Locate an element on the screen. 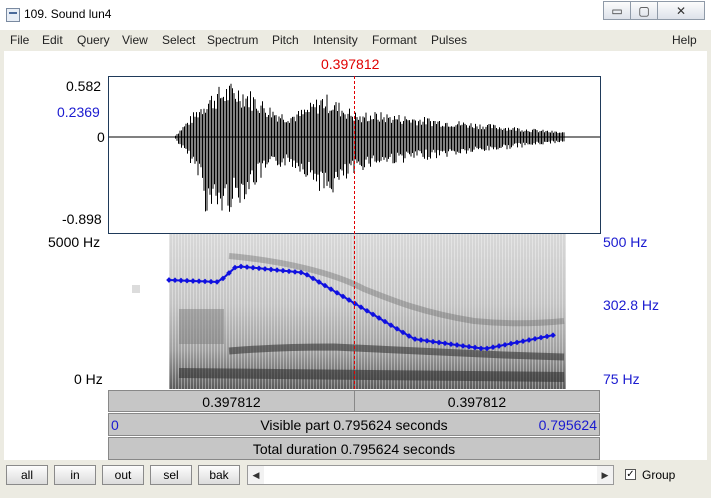  scroll-left-icon: ◀ is located at coordinates (256, 475).